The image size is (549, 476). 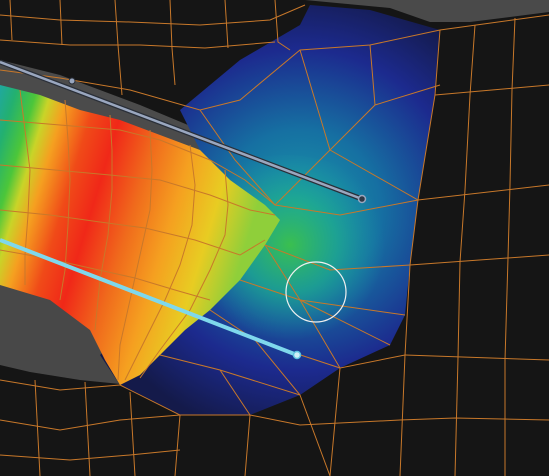 What do you see at coordinates (72, 81) in the screenshot?
I see `upper-handle-mid-knot` at bounding box center [72, 81].